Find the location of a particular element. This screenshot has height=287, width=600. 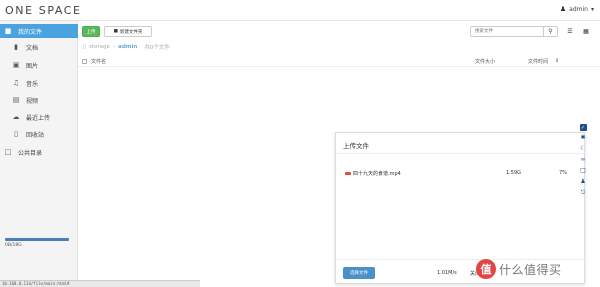

upload-file-size: 1.59G is located at coordinates (514, 173).